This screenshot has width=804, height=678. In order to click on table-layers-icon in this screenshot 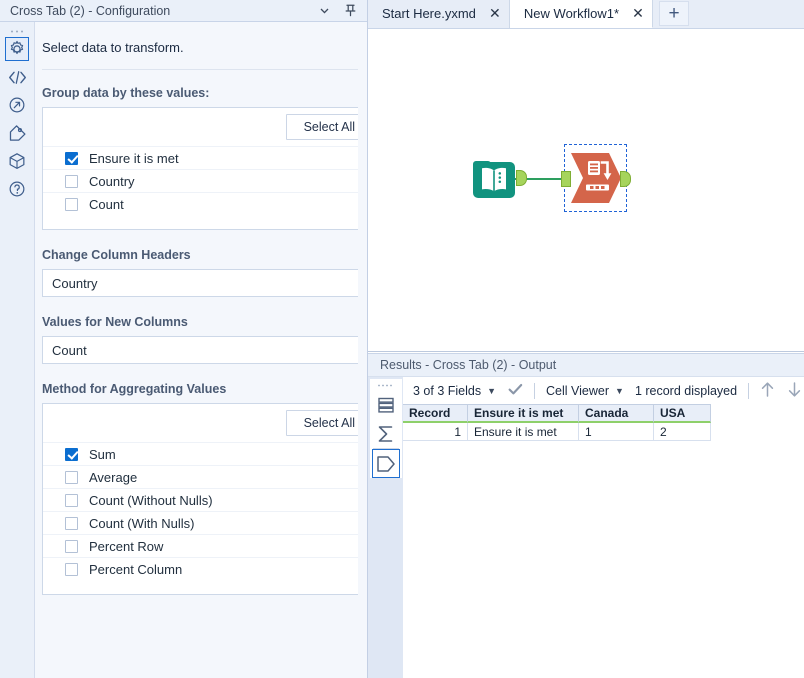, I will do `click(385, 404)`.